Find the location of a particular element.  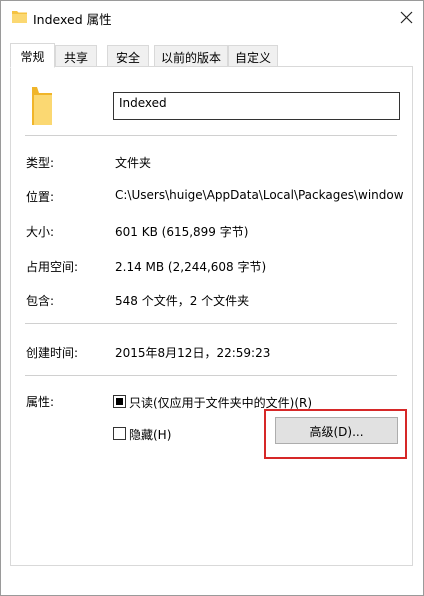

size-label: 大小: is located at coordinates (40, 232).